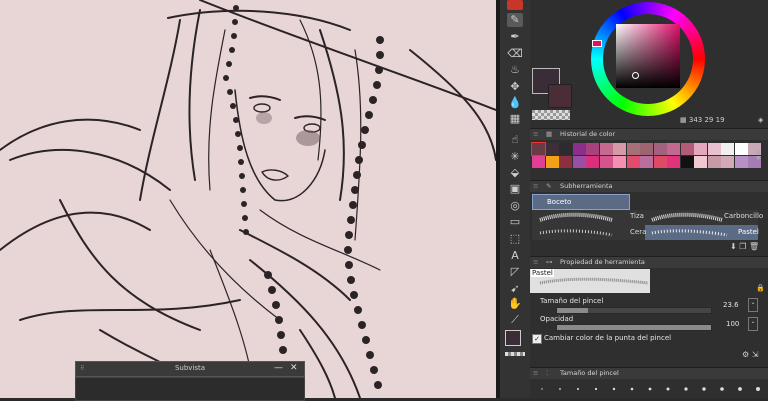 The width and height of the screenshot is (768, 401). I want to click on duplicate-icon: ❐, so click(742, 246).